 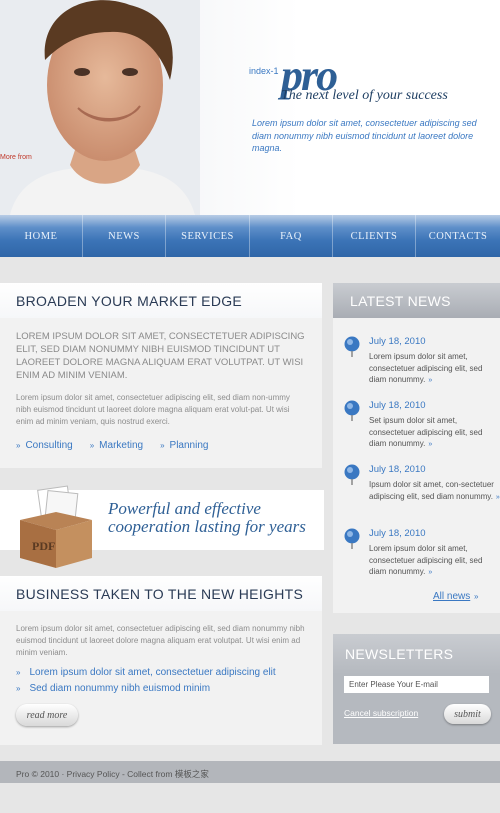 I want to click on promo-line-1: Powerful and effective, so click(x=184, y=508).